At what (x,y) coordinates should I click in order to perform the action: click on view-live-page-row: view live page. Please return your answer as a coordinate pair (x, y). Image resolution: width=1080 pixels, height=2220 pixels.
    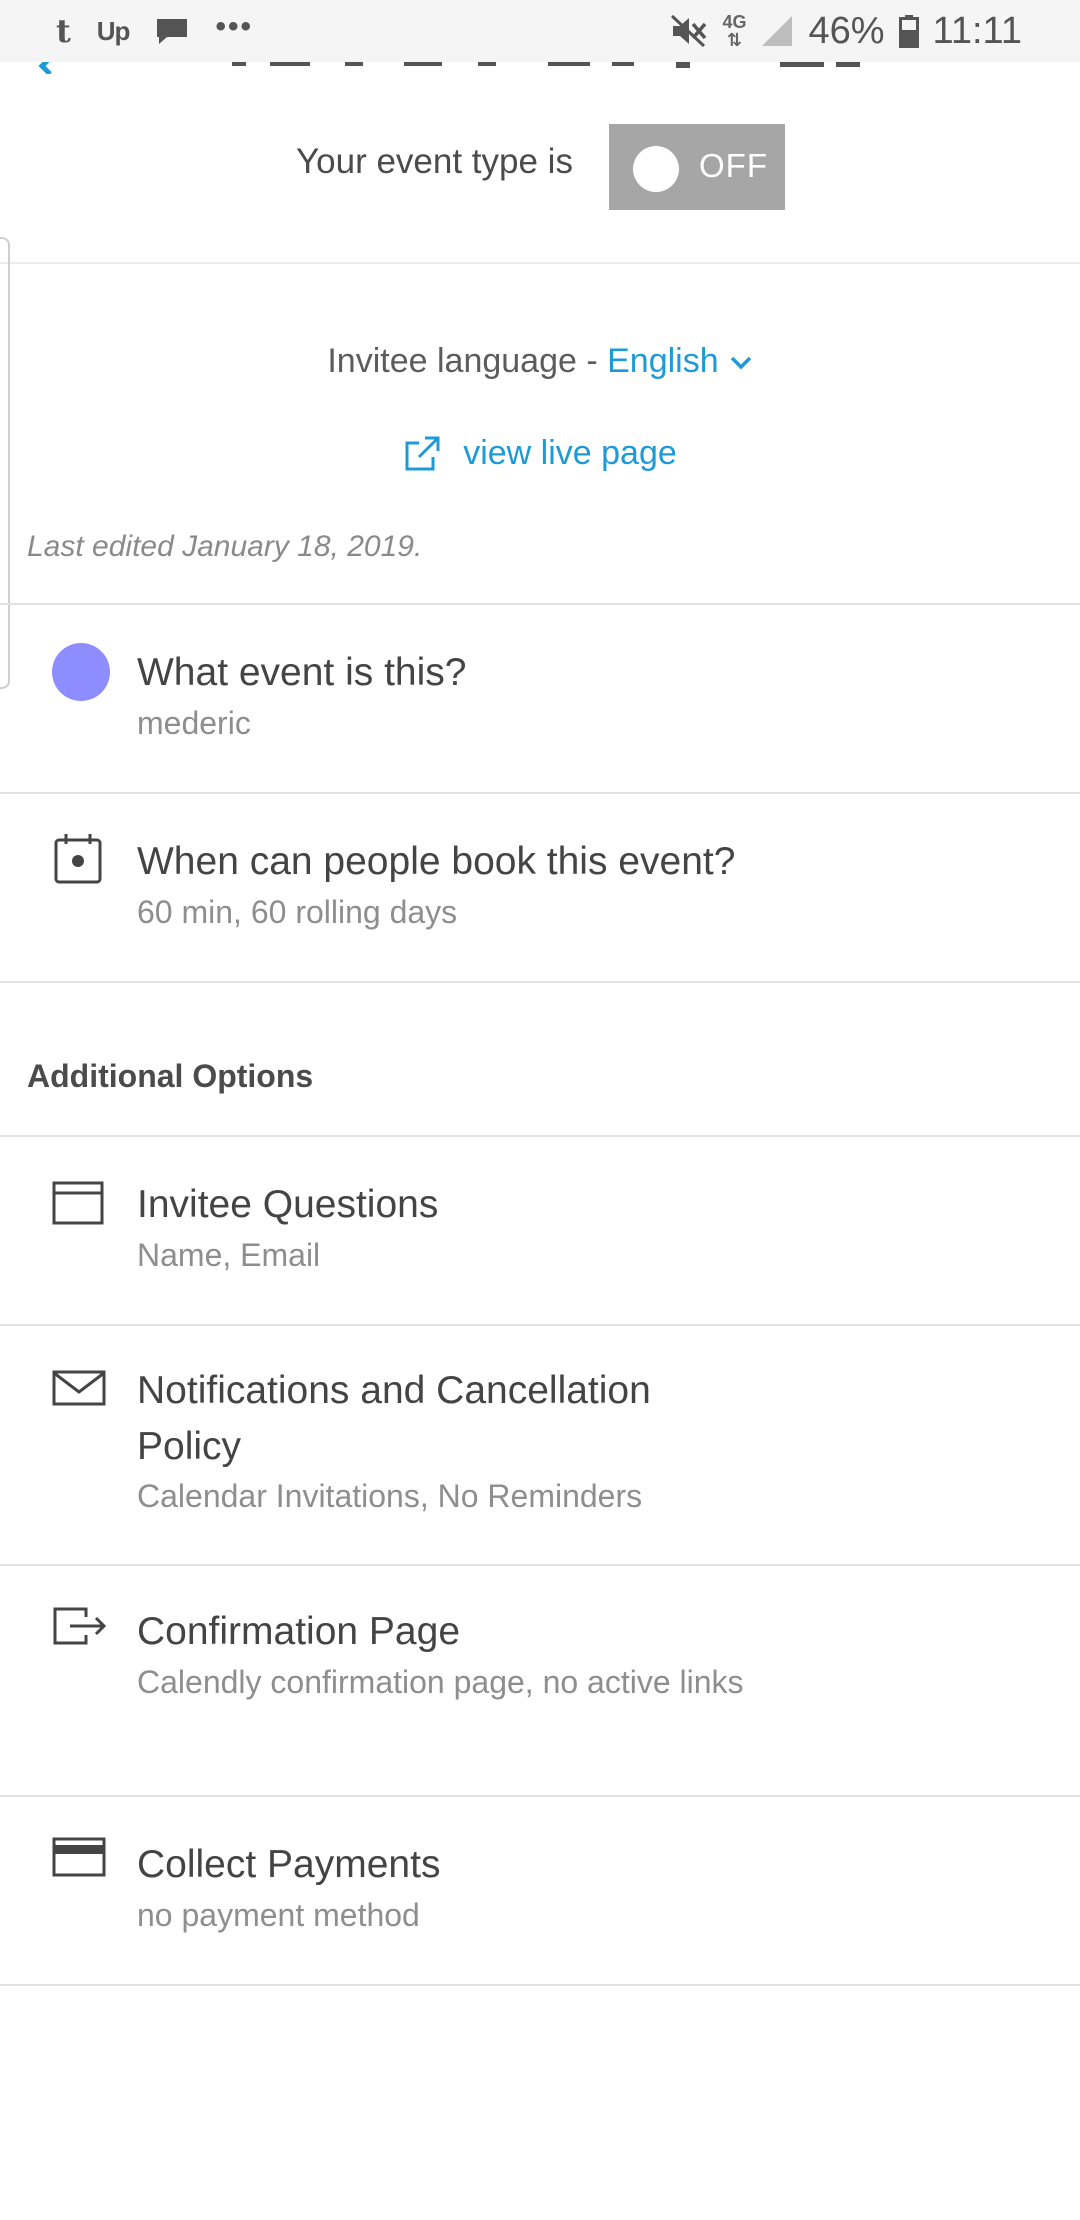
    Looking at the image, I should click on (540, 458).